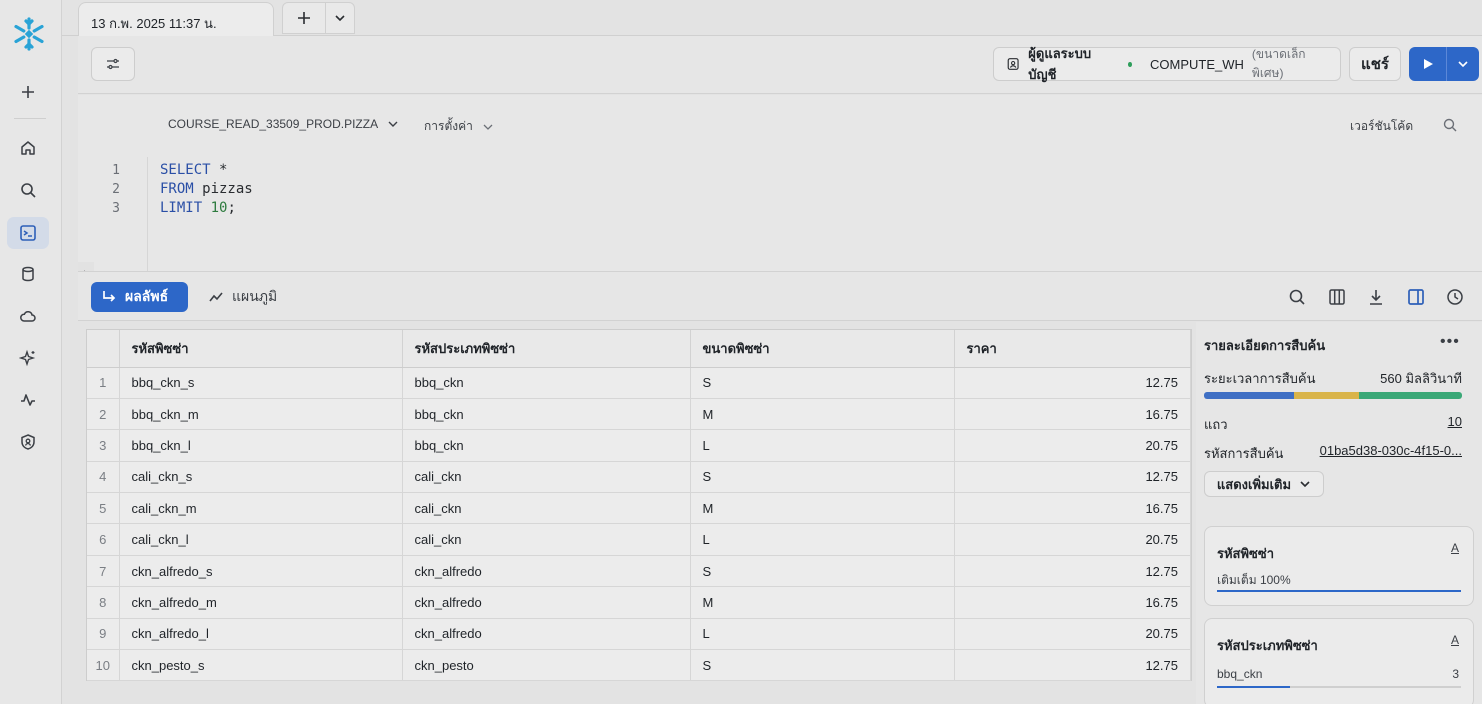 This screenshot has width=1482, height=704. I want to click on worksheet-tab: 13 ก.พ. 2025 11:37 น., so click(176, 19).